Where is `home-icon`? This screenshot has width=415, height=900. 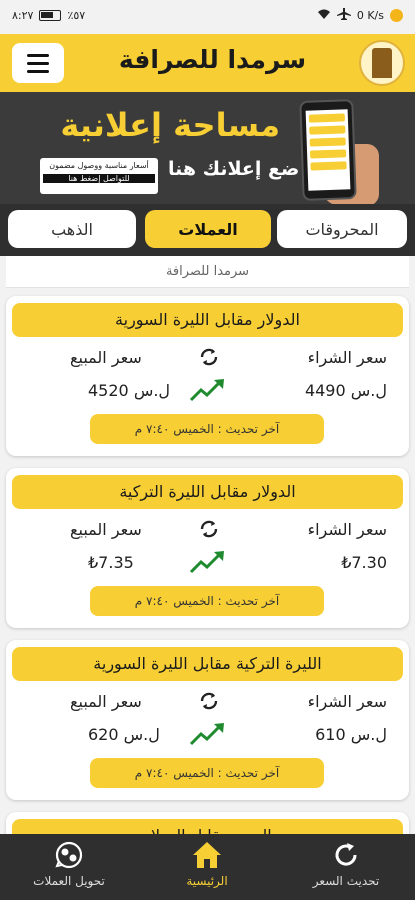 home-icon is located at coordinates (207, 855).